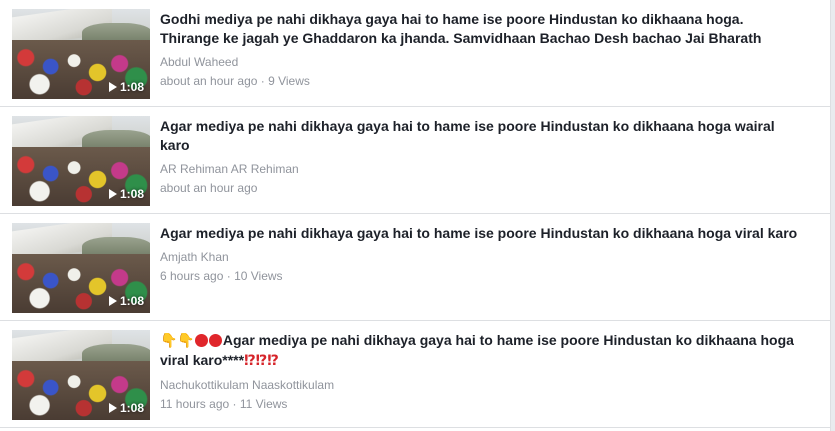 Image resolution: width=835 pixels, height=431 pixels. What do you see at coordinates (261, 361) in the screenshot?
I see `interrobang-icon: ⁉⁉⁉` at bounding box center [261, 361].